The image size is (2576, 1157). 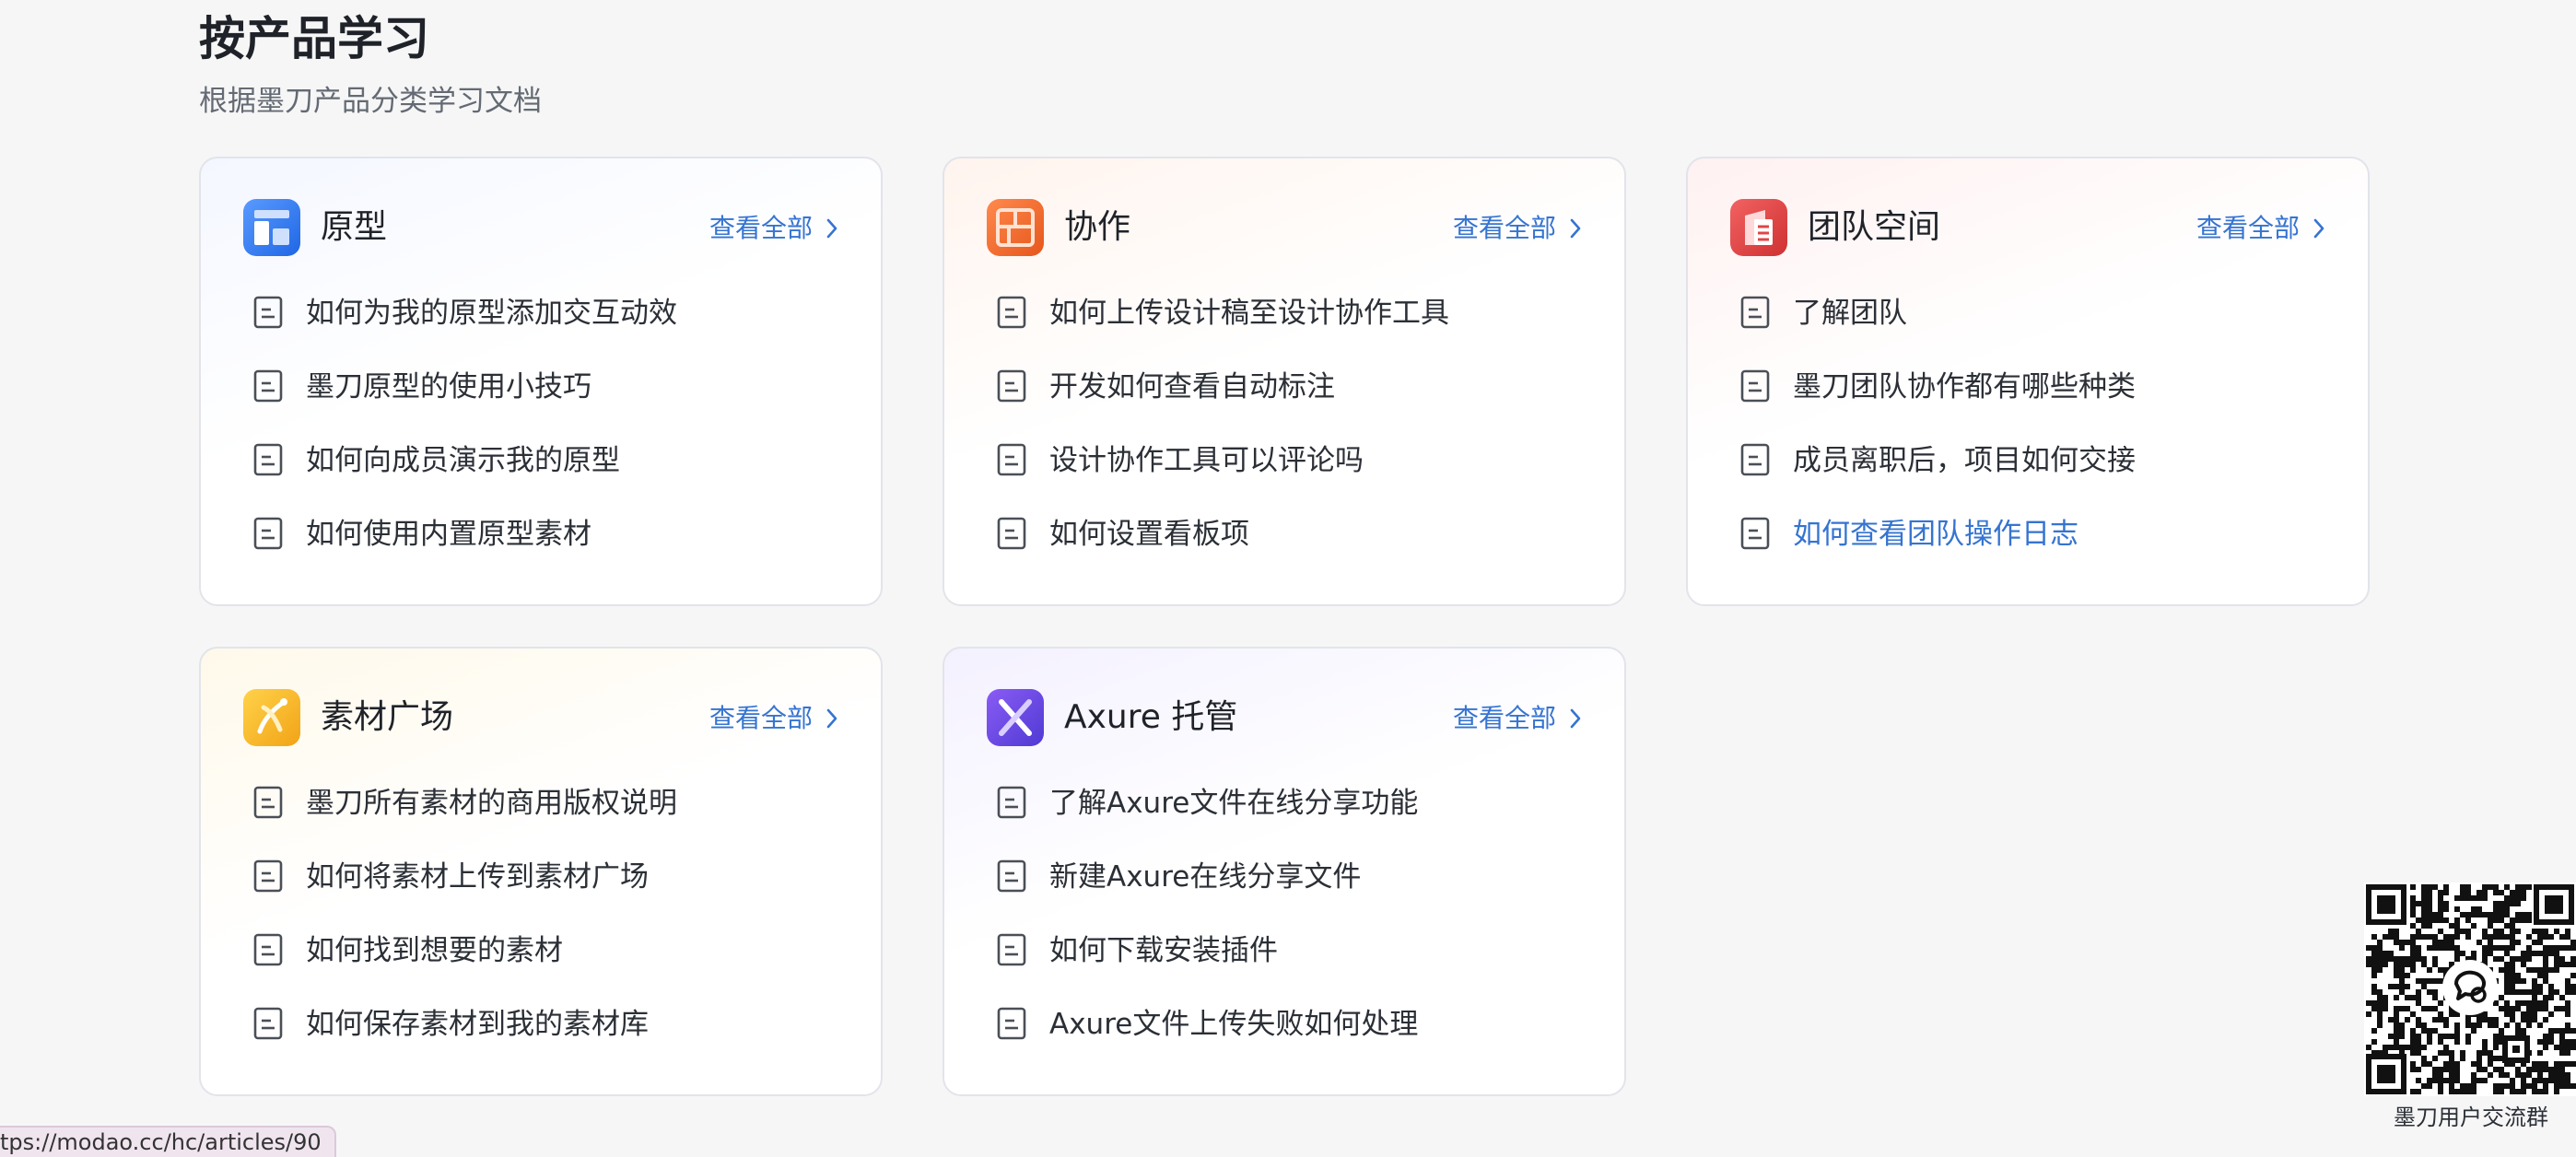 I want to click on article-title: 成员离职后，项目如何交接, so click(x=1964, y=461).